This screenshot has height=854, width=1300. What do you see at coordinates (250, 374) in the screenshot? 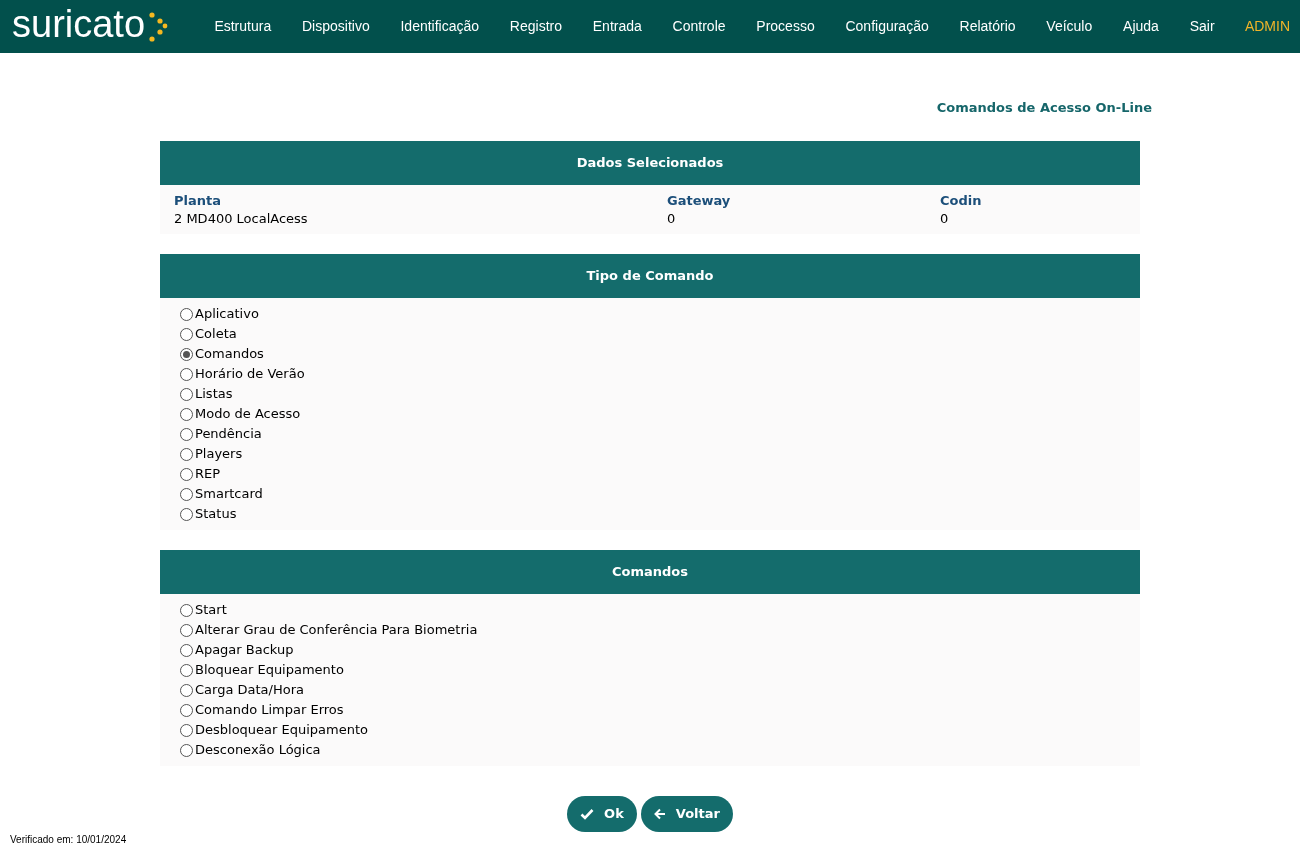
I see `radio-label: Horário de Verão` at bounding box center [250, 374].